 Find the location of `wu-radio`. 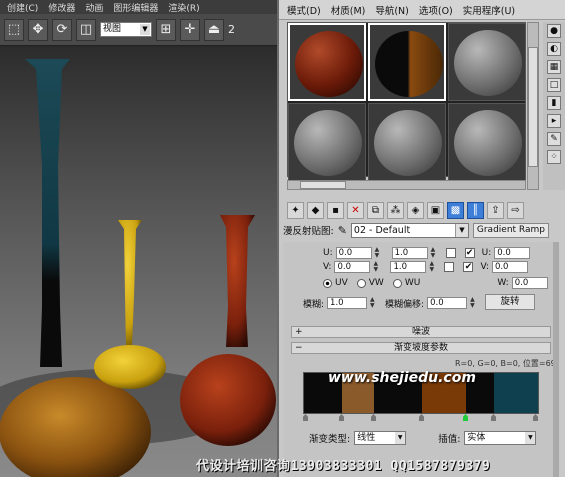

wu-radio is located at coordinates (397, 283).